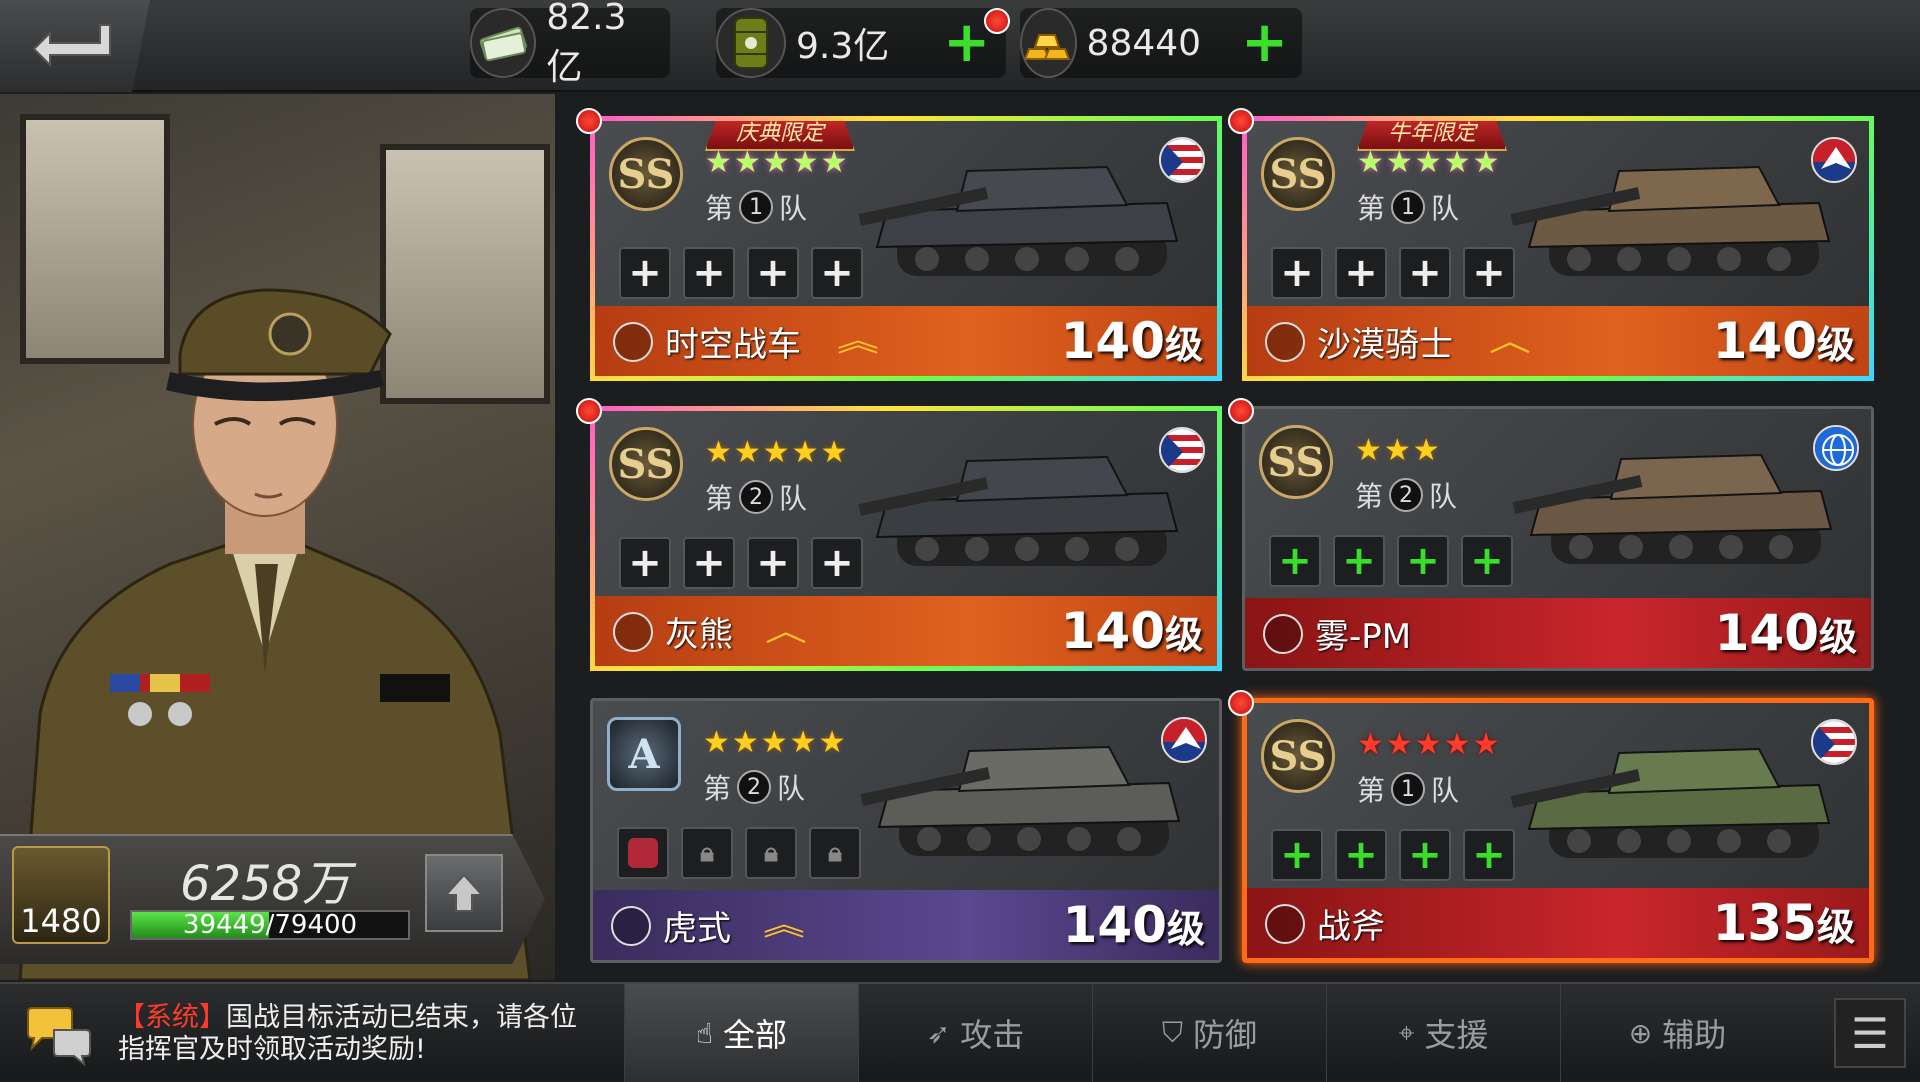 The width and height of the screenshot is (1920, 1082). I want to click on globe-faction-icon, so click(1836, 448).